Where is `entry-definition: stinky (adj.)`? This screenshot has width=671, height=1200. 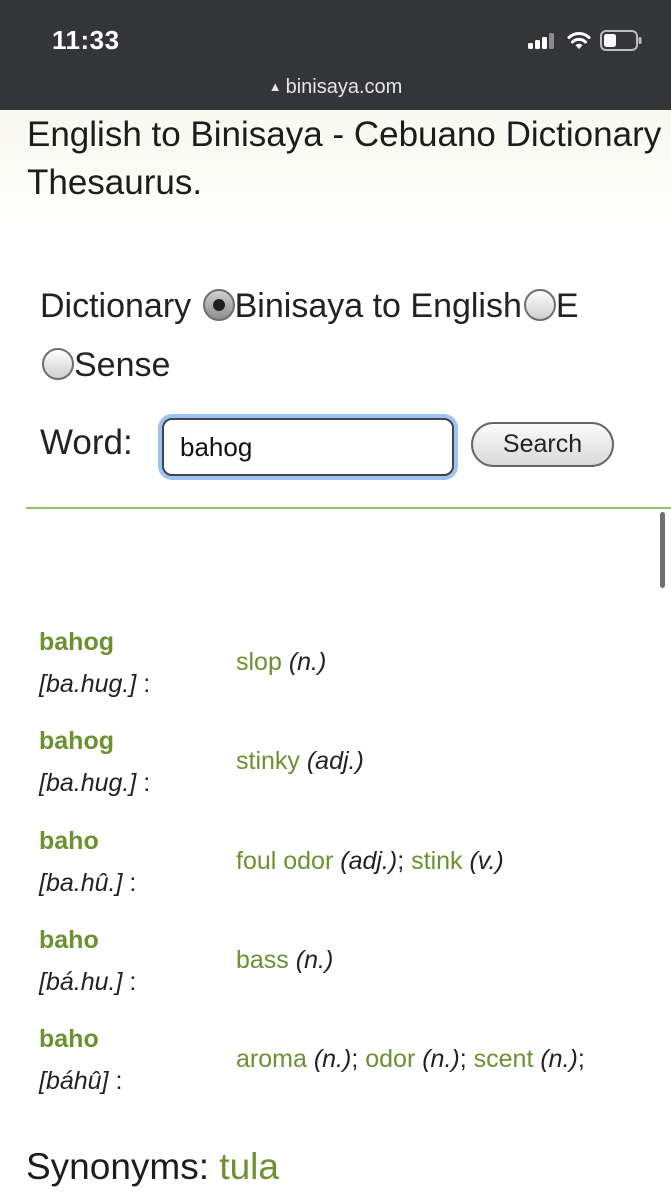
entry-definition: stinky (adj.) is located at coordinates (300, 761).